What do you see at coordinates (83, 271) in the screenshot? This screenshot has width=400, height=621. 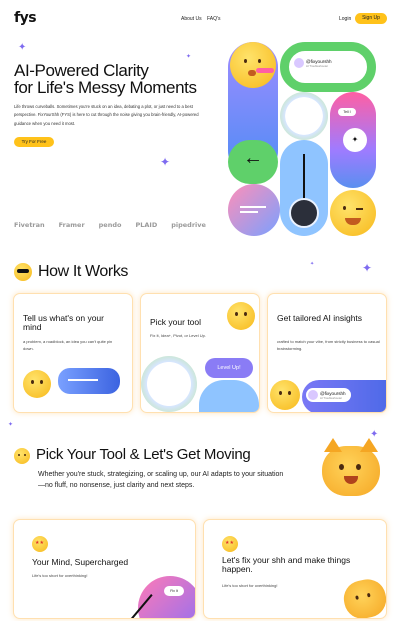 I see `how-it-works-title: How It Works` at bounding box center [83, 271].